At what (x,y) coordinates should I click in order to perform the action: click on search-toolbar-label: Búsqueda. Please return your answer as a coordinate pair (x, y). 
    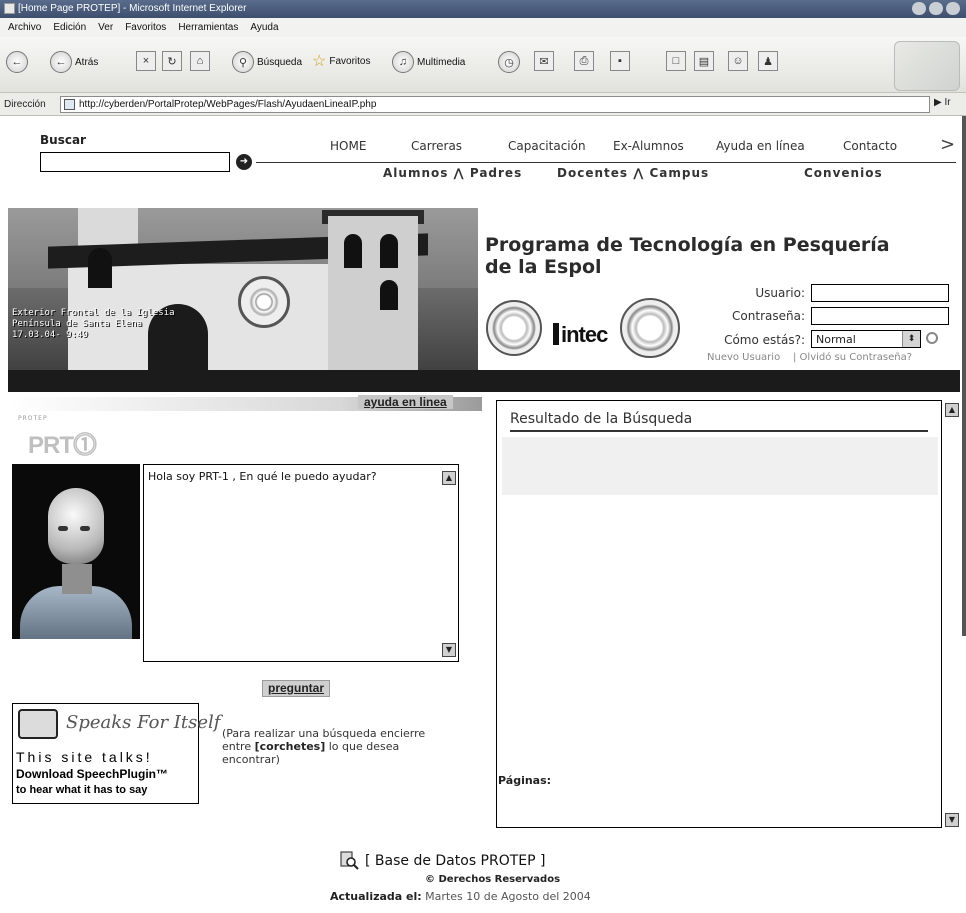
    Looking at the image, I should click on (280, 62).